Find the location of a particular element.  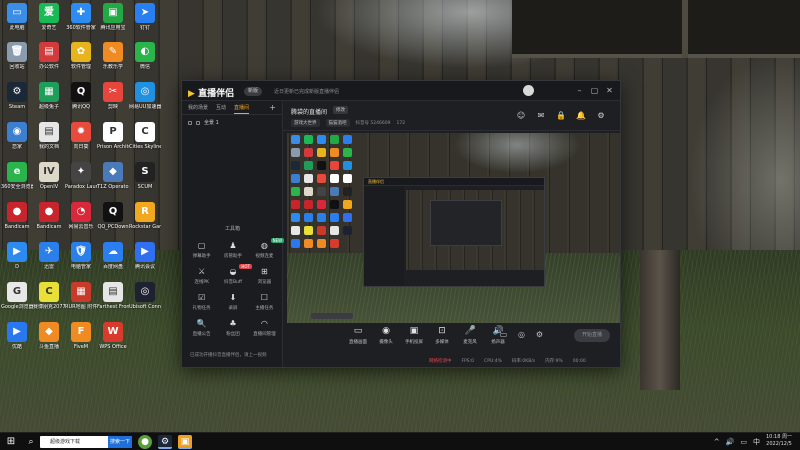

desktop-icon: R Rockstar Games is located at coordinates (145, 216).